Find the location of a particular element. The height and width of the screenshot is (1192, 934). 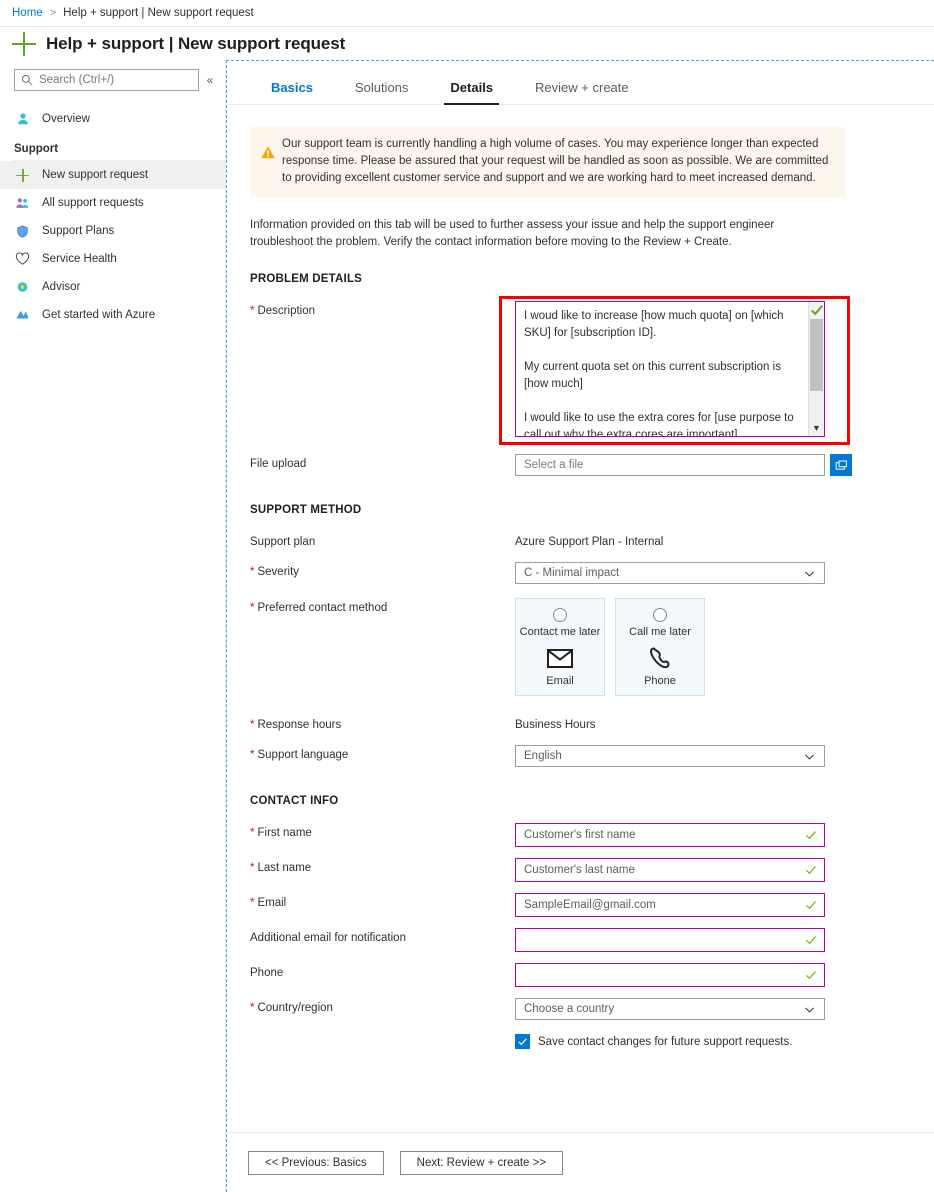

tab-review-create: Review + create is located at coordinates (582, 92).